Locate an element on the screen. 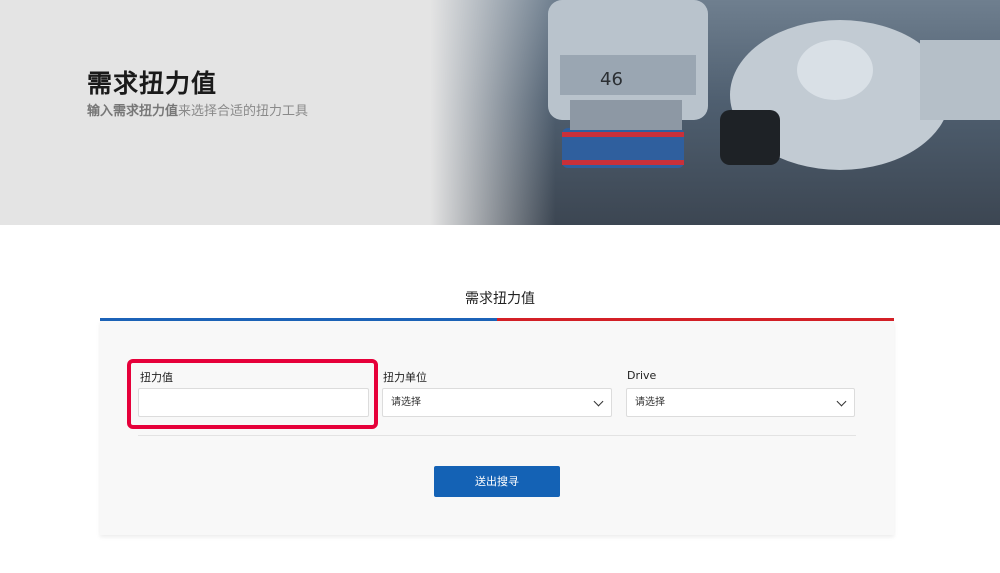 Image resolution: width=1000 pixels, height=573 pixels. torque-unit-select: 请选择 is located at coordinates (497, 402).